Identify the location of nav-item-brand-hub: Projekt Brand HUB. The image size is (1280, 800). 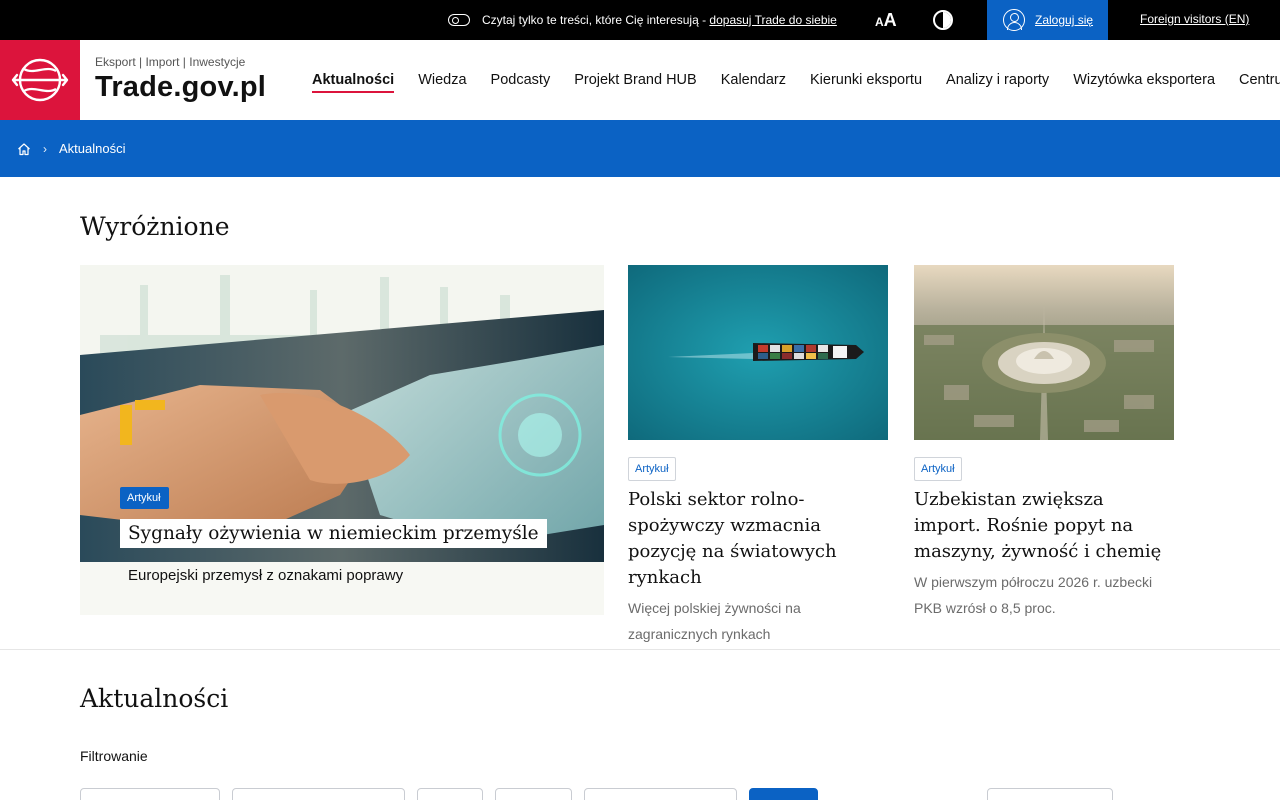
(635, 80).